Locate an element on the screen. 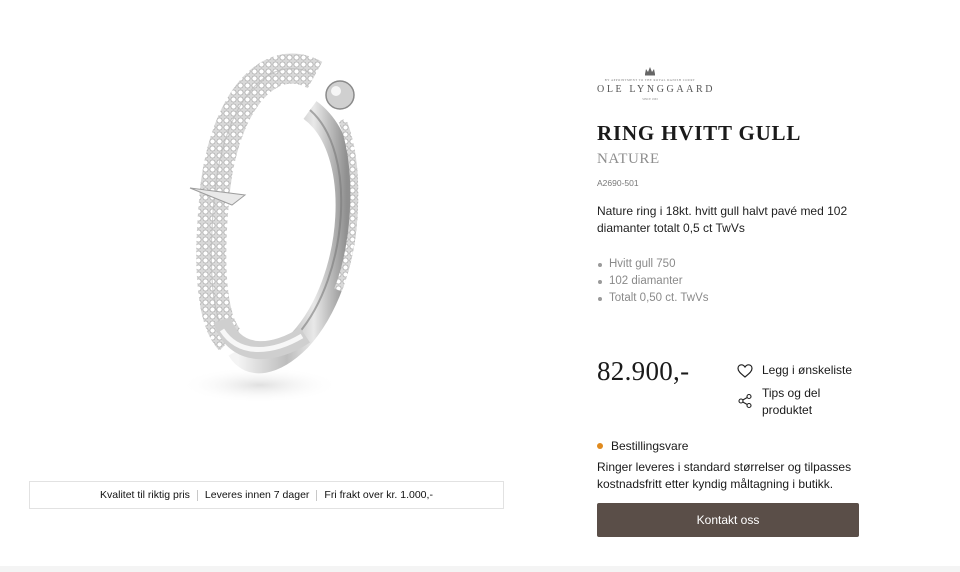 This screenshot has height=572, width=960. brand-name: OLE LYNGGAARD is located at coordinates (656, 89).